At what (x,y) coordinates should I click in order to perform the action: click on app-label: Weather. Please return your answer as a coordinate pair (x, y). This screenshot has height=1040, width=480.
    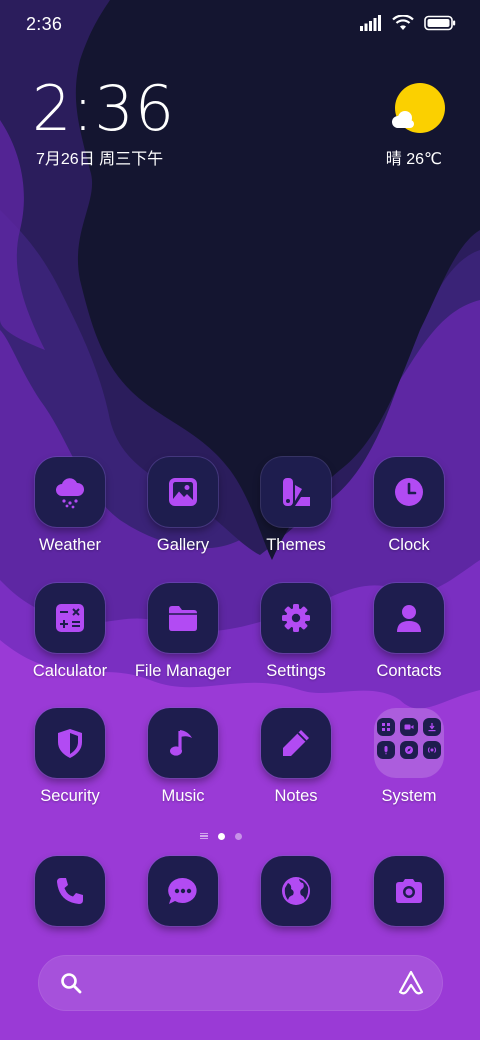
    Looking at the image, I should click on (70, 545).